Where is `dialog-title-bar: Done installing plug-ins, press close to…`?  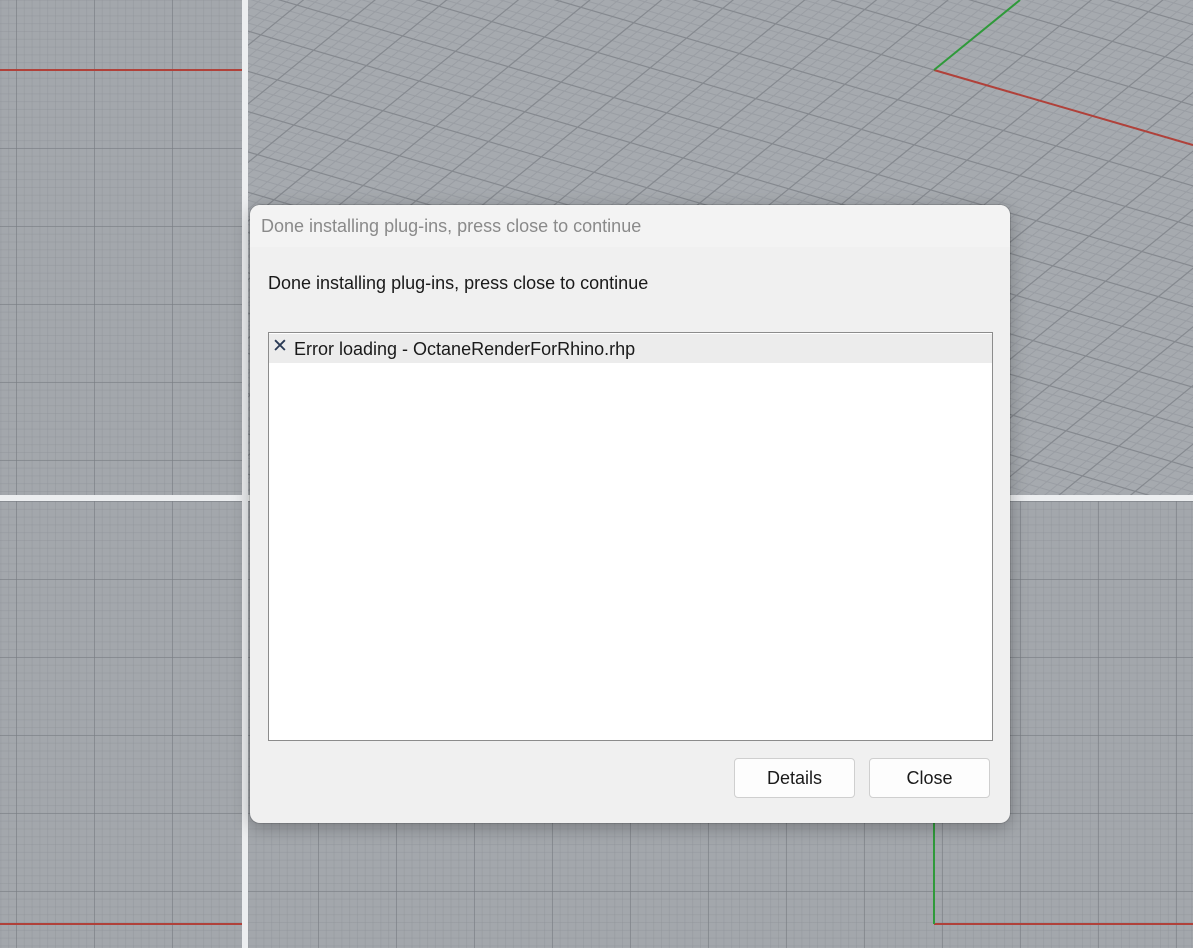
dialog-title-bar: Done installing plug-ins, press close to… is located at coordinates (630, 226).